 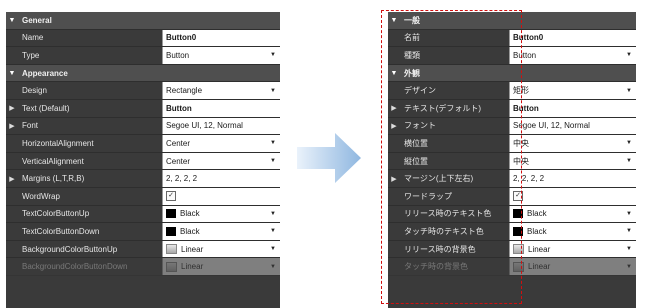 I want to click on property-value: 矩形 ▼, so click(x=572, y=90).